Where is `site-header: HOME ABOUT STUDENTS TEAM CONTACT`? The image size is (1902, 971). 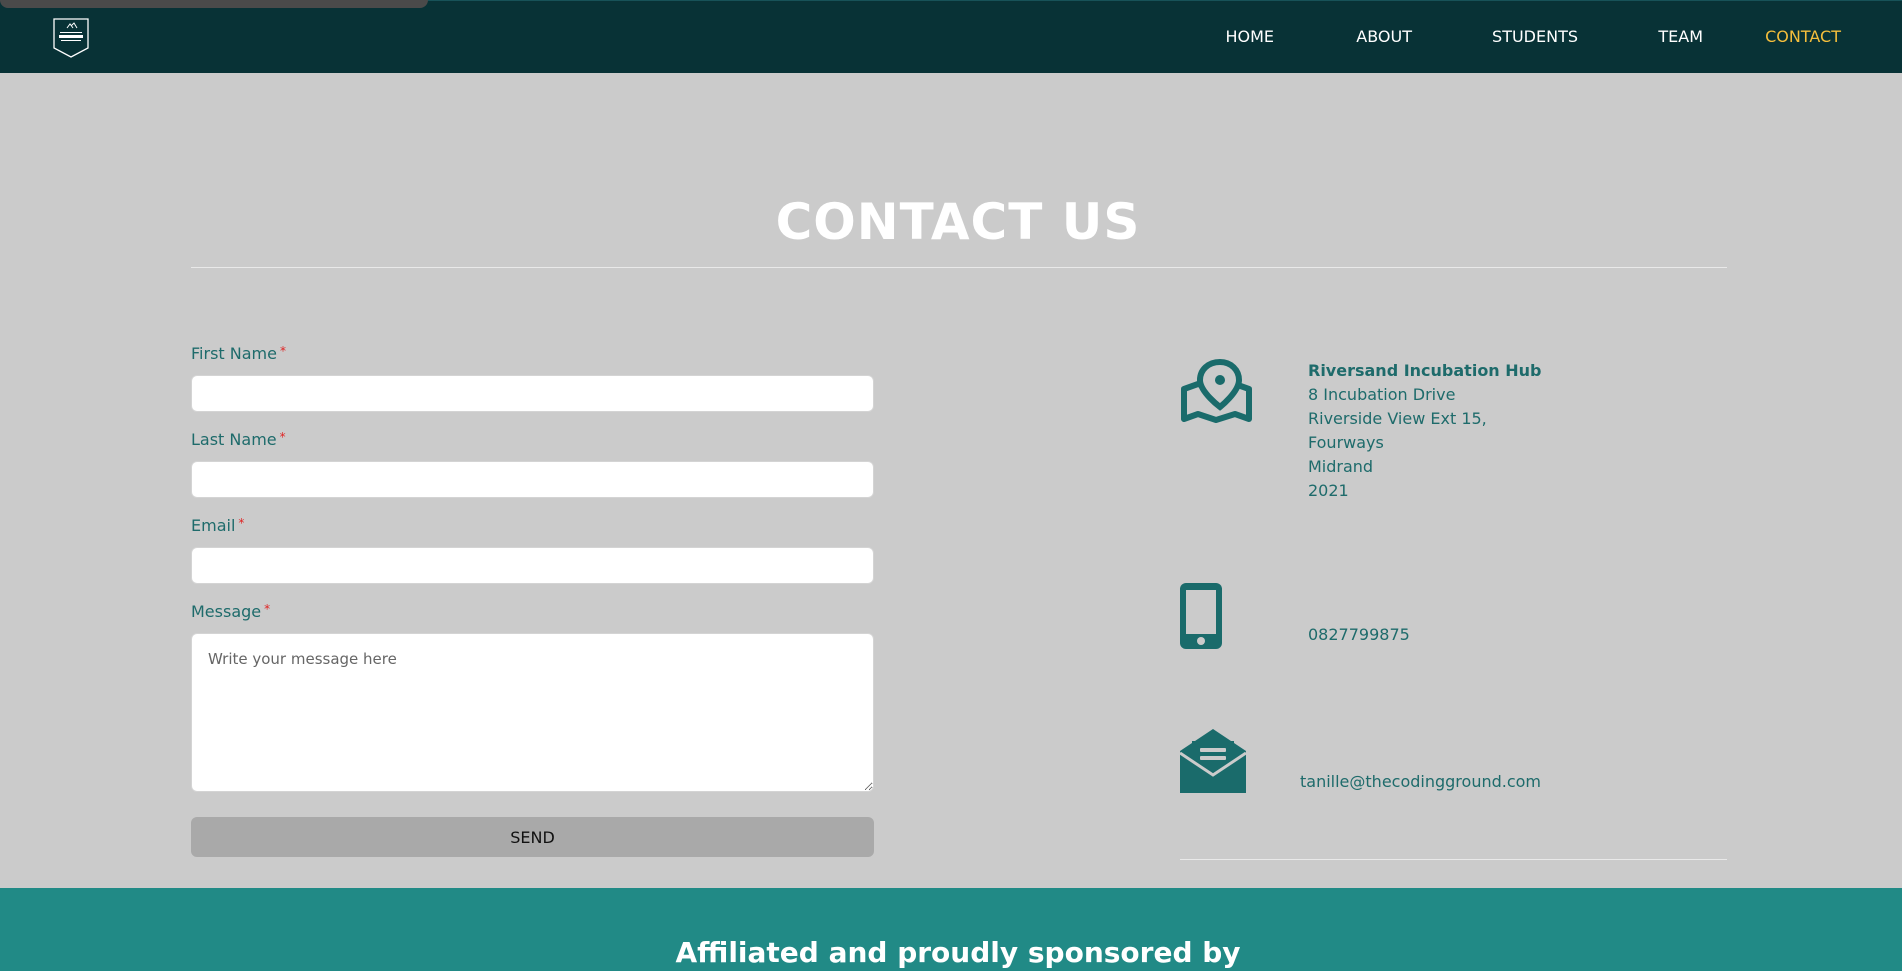
site-header: HOME ABOUT STUDENTS TEAM CONTACT is located at coordinates (951, 36).